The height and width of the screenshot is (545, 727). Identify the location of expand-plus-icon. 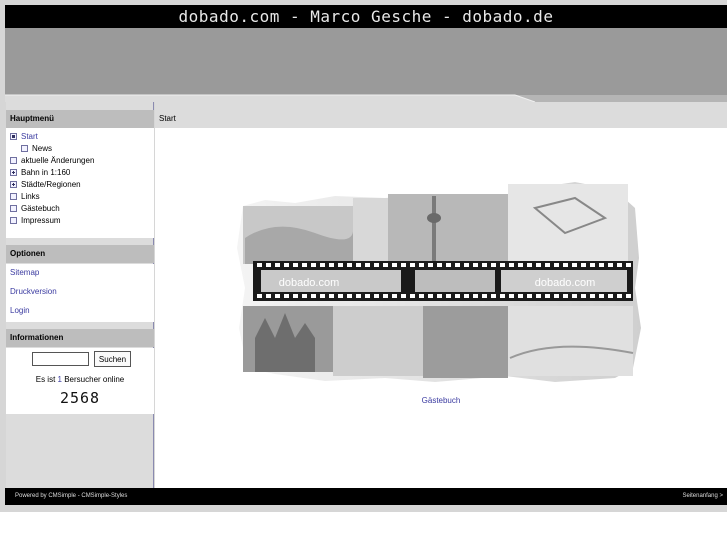
(13, 172).